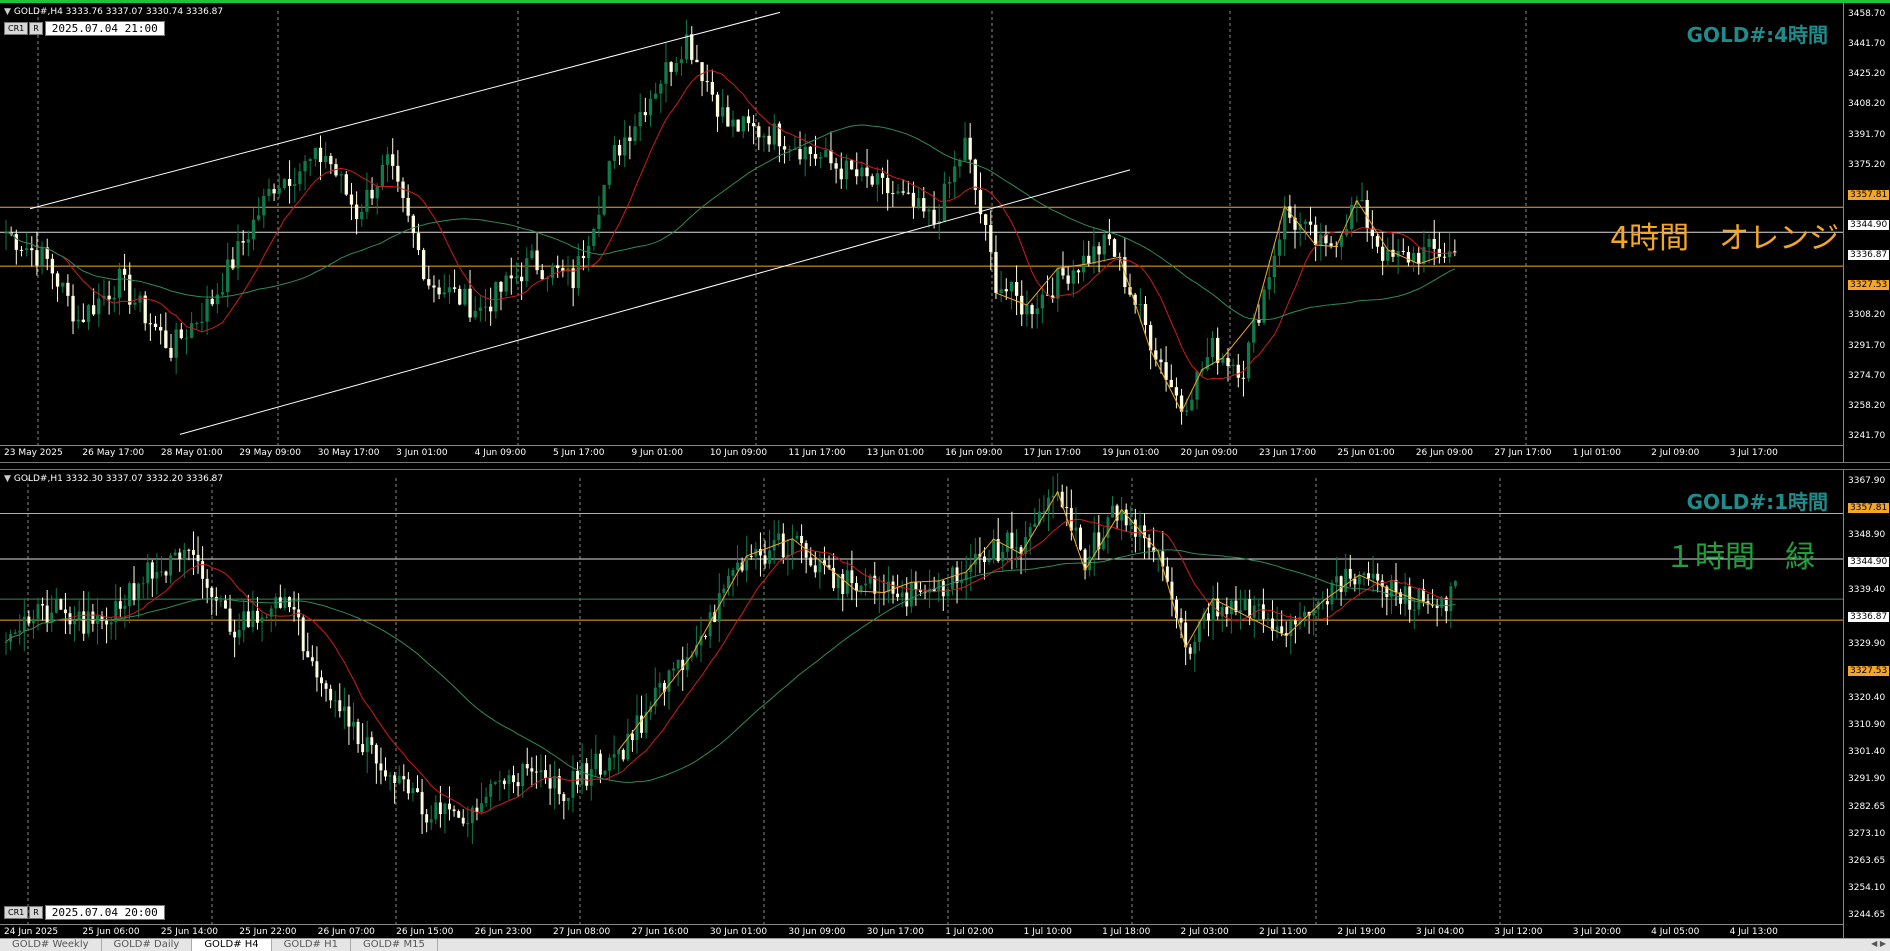 Image resolution: width=1890 pixels, height=951 pixels. What do you see at coordinates (147, 945) in the screenshot?
I see `chart-tab: GOLD# Daily` at bounding box center [147, 945].